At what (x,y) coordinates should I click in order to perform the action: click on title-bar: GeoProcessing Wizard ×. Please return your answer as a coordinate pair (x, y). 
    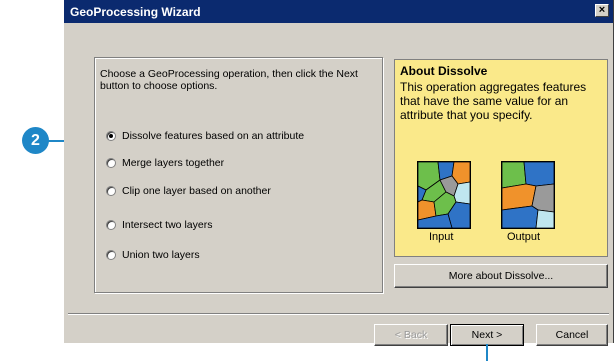
    Looking at the image, I should click on (338, 11).